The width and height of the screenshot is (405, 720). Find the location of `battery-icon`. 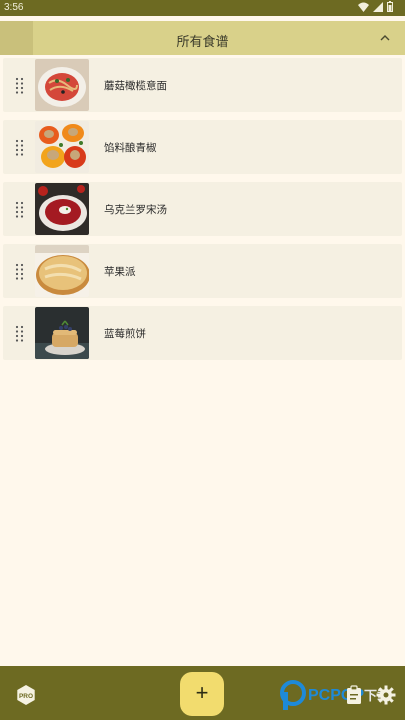

battery-icon is located at coordinates (390, 6).